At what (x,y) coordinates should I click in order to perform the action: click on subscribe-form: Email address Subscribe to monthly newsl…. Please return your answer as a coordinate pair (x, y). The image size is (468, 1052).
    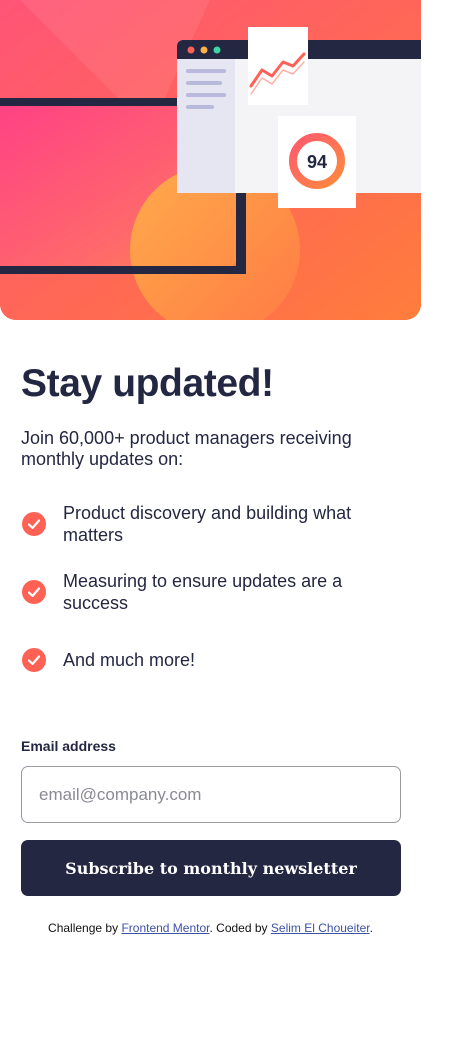
    Looking at the image, I should click on (211, 817).